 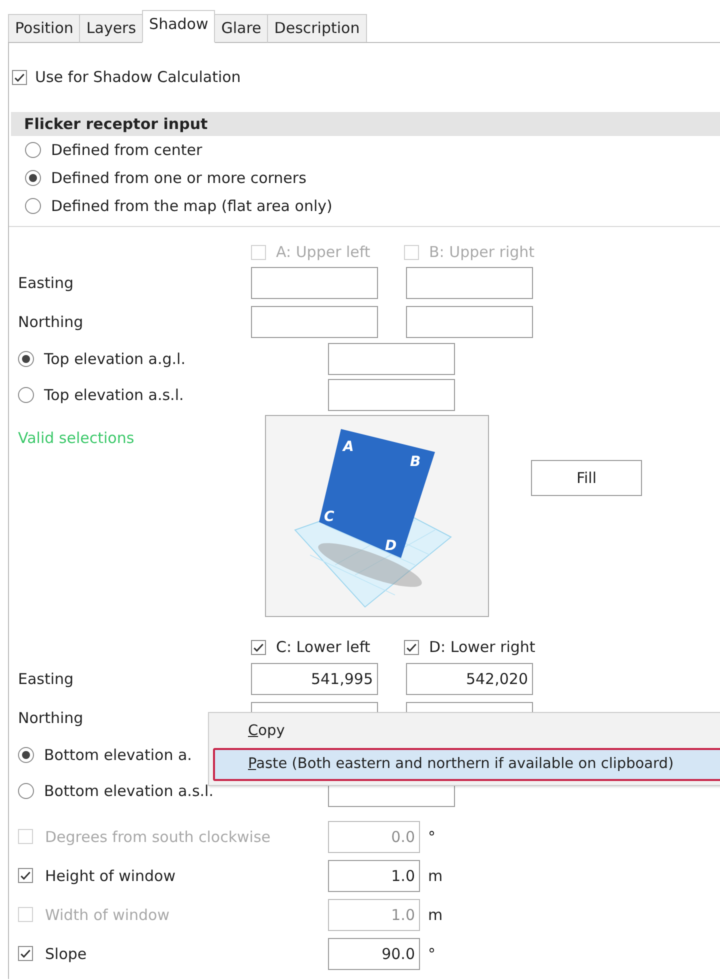 What do you see at coordinates (76, 438) in the screenshot?
I see `status-text: Valid selections` at bounding box center [76, 438].